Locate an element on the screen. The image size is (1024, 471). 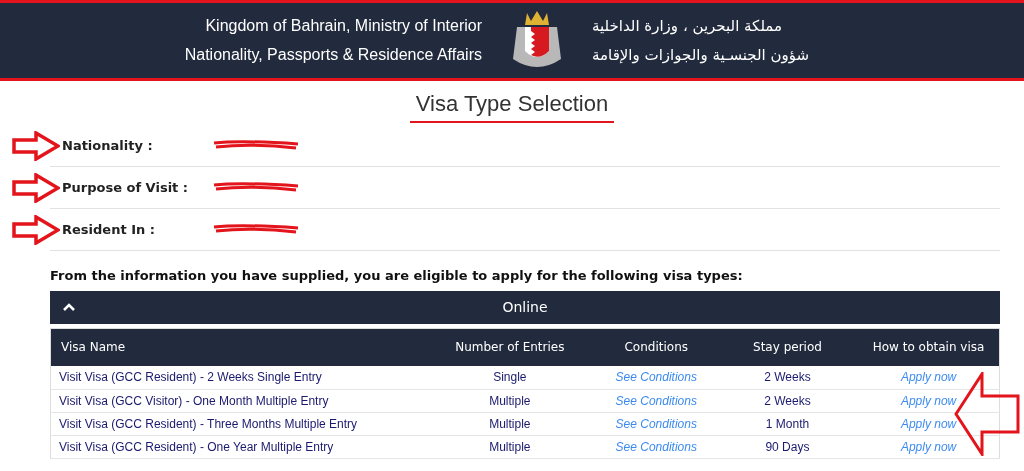
section-header: Online is located at coordinates (525, 307).